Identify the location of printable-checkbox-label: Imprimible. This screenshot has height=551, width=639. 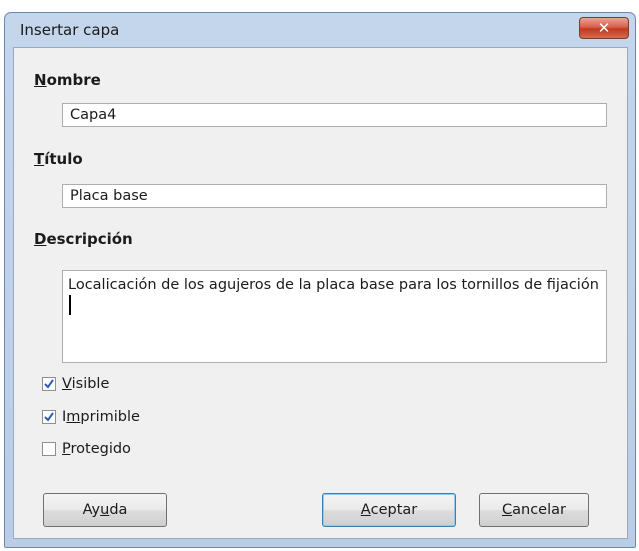
(101, 417).